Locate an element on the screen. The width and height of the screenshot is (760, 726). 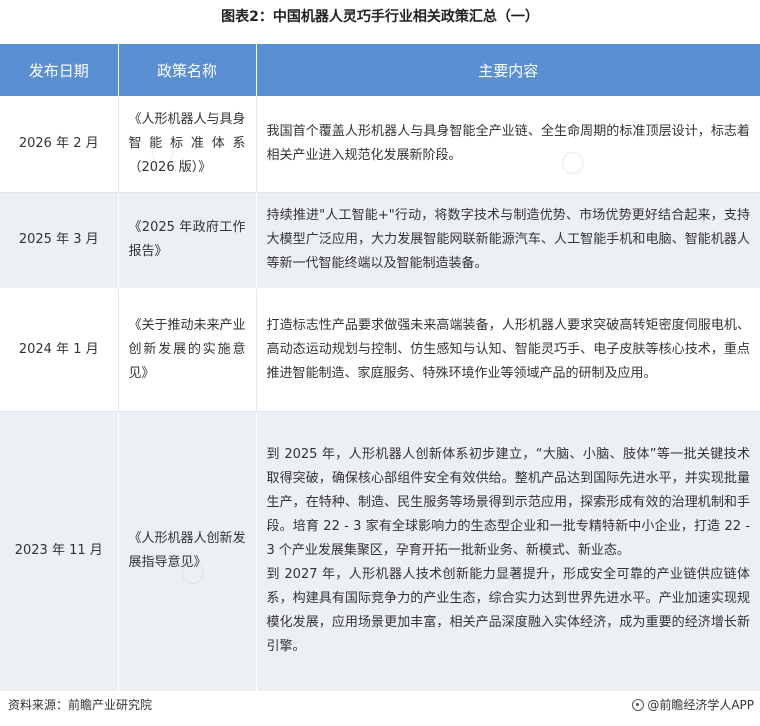
brand-credit: @前瞻经济学人APP is located at coordinates (693, 704).